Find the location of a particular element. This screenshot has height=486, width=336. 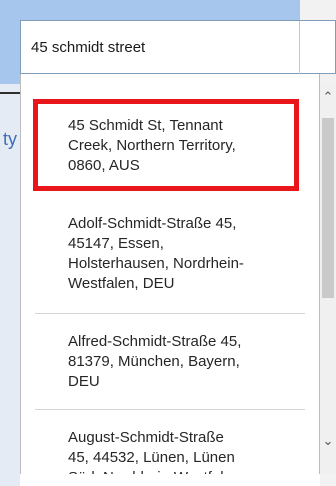

chevron-up-icon: ⌃ is located at coordinates (328, 97).